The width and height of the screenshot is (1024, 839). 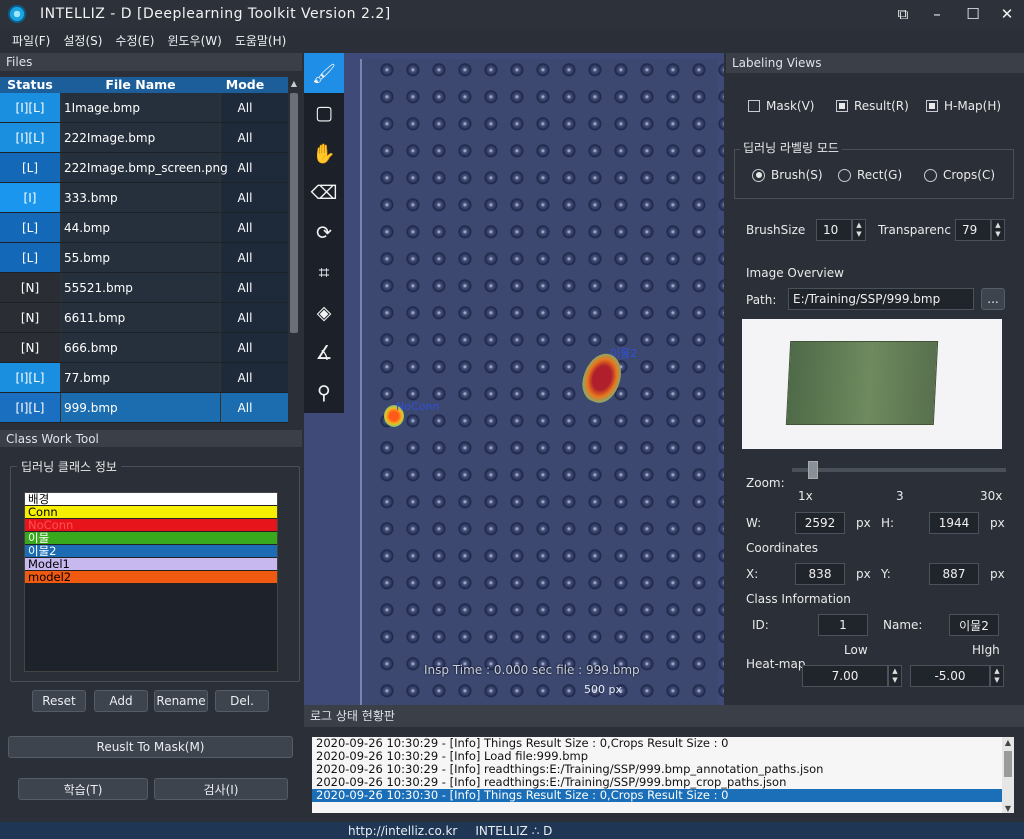 I want to click on name-label: Name:, so click(x=903, y=625).